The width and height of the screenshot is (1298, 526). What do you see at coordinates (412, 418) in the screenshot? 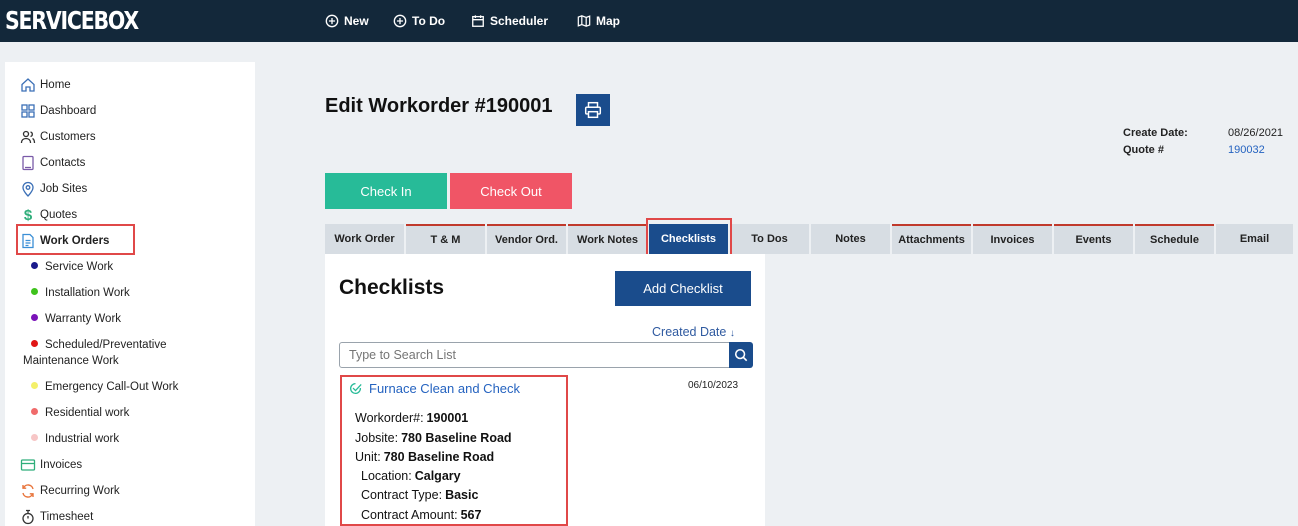
I see `field-workorder: Workorder#: 190001` at bounding box center [412, 418].